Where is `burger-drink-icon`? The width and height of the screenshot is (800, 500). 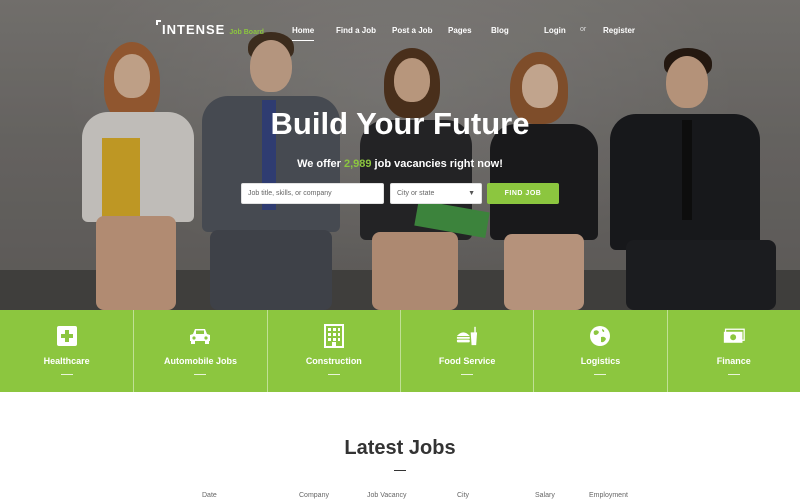
burger-drink-icon is located at coordinates (467, 336).